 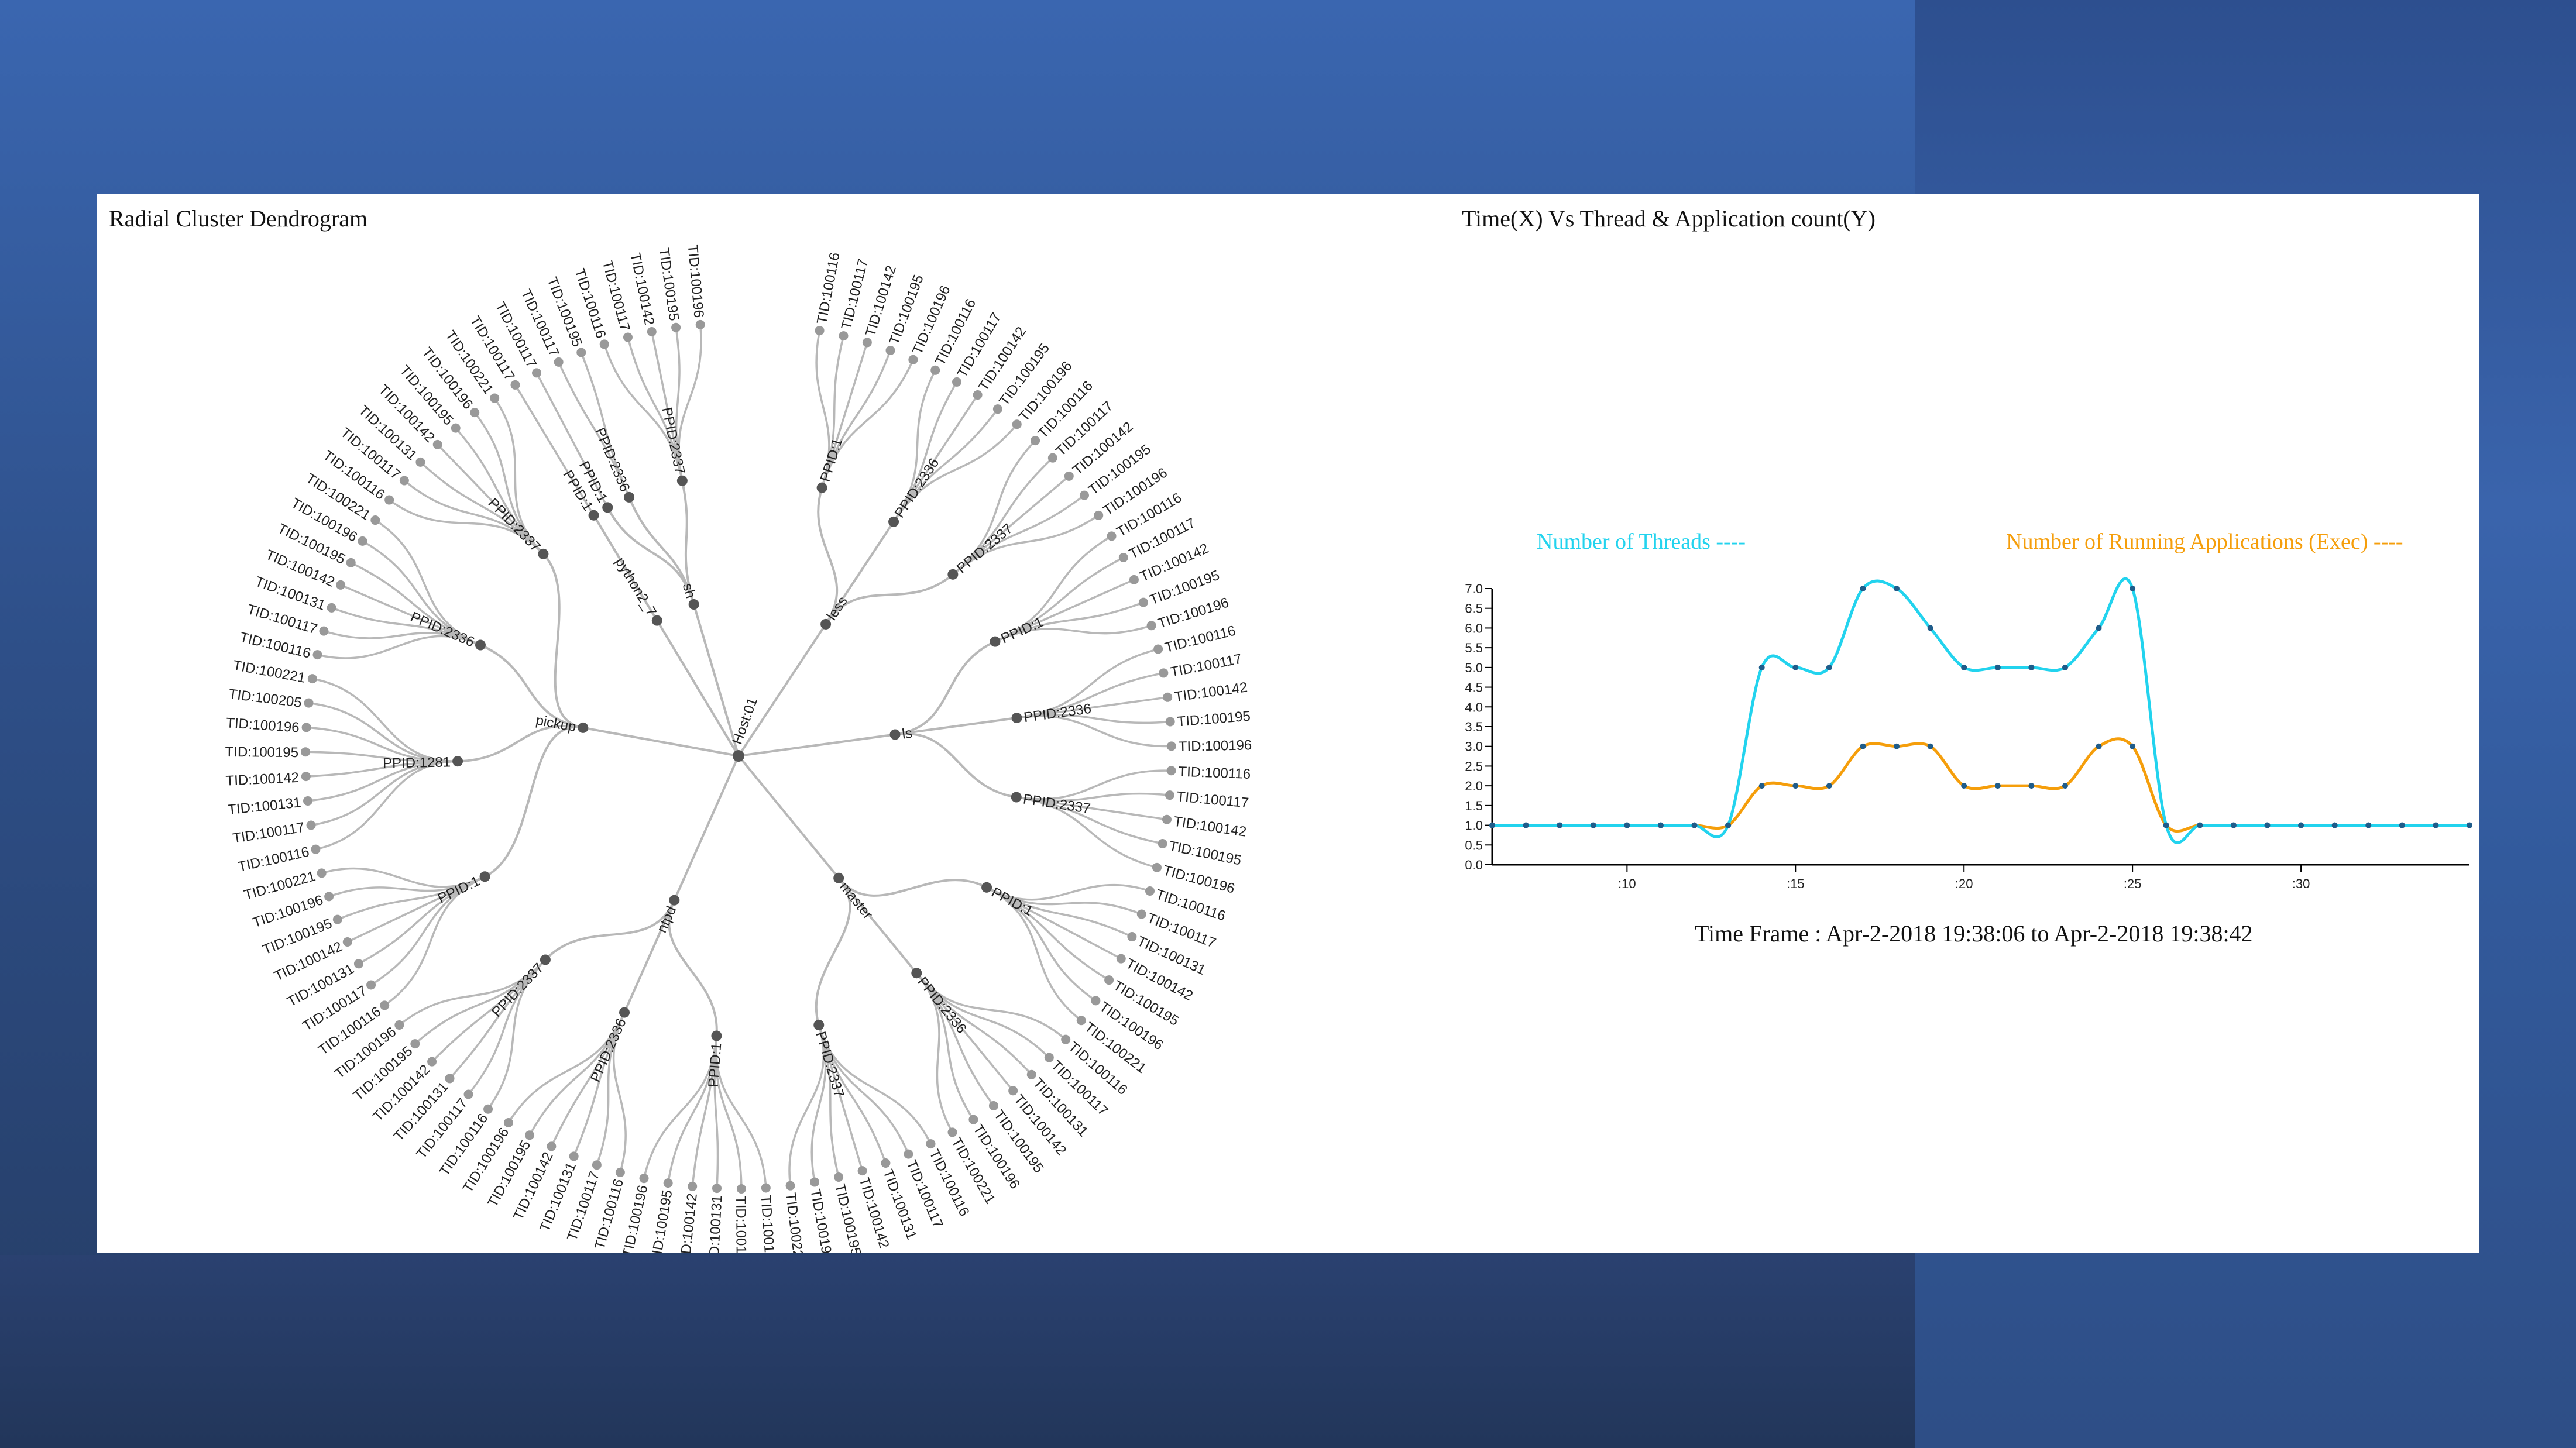 I want to click on y-tick-label: 3.0, so click(x=1474, y=747).